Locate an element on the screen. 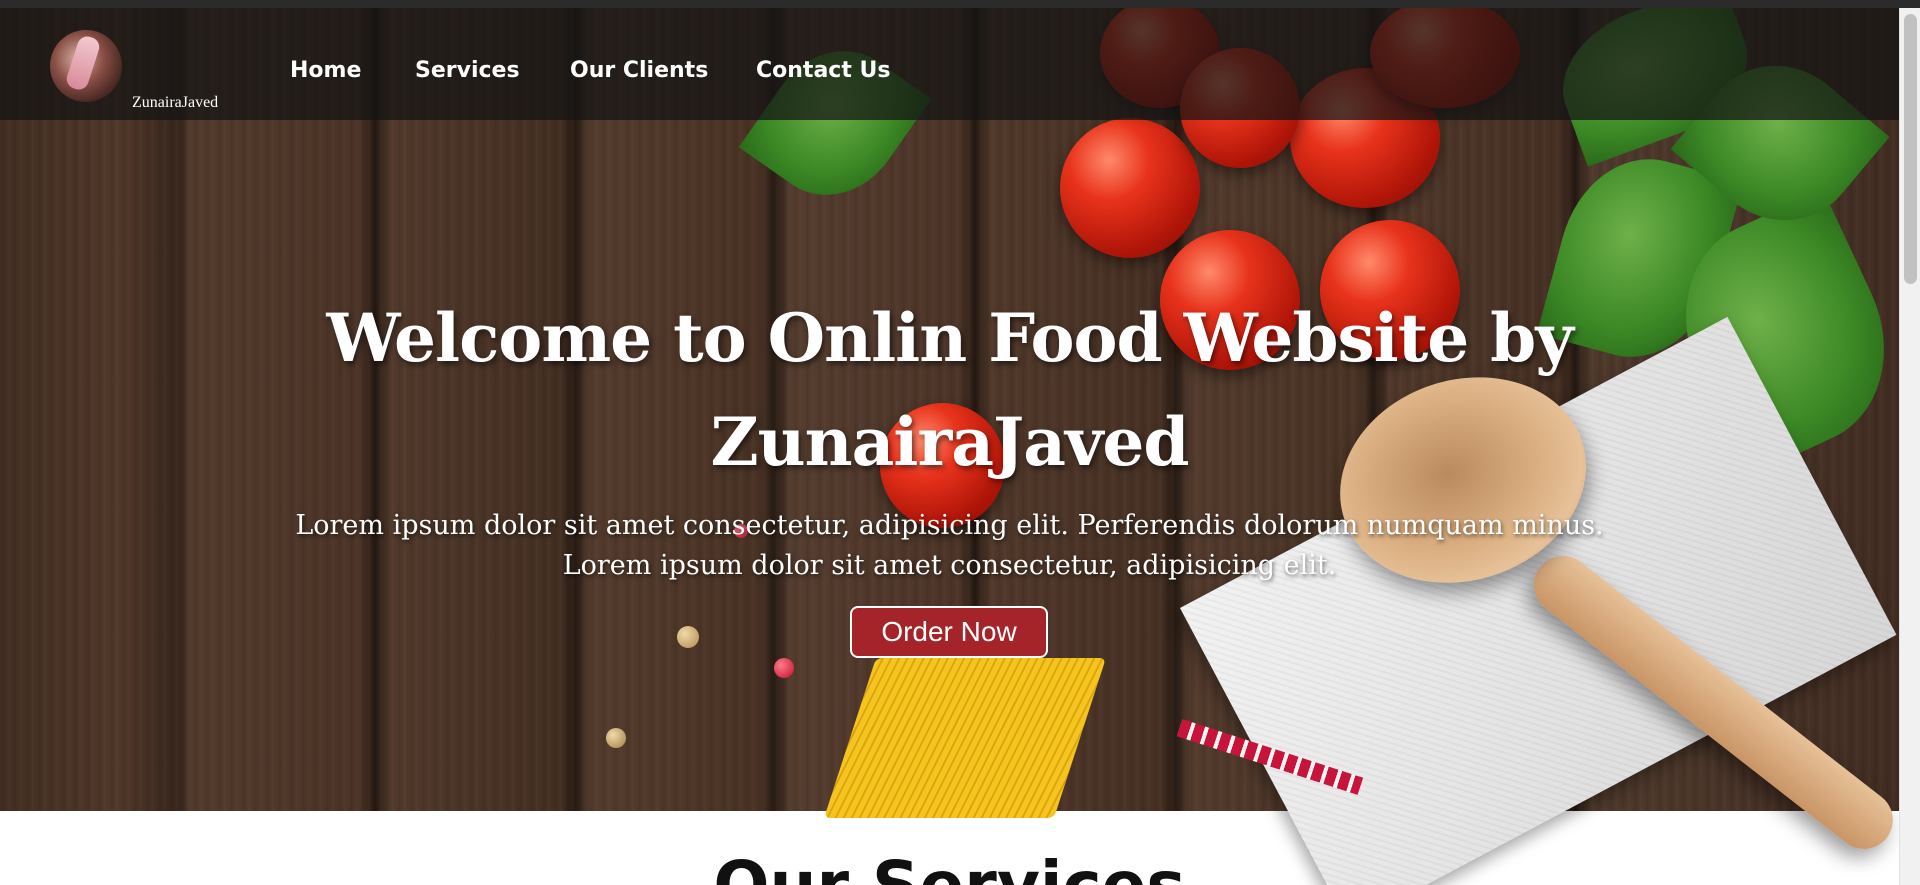 This screenshot has height=885, width=1920. nav-link-services: Services is located at coordinates (467, 70).